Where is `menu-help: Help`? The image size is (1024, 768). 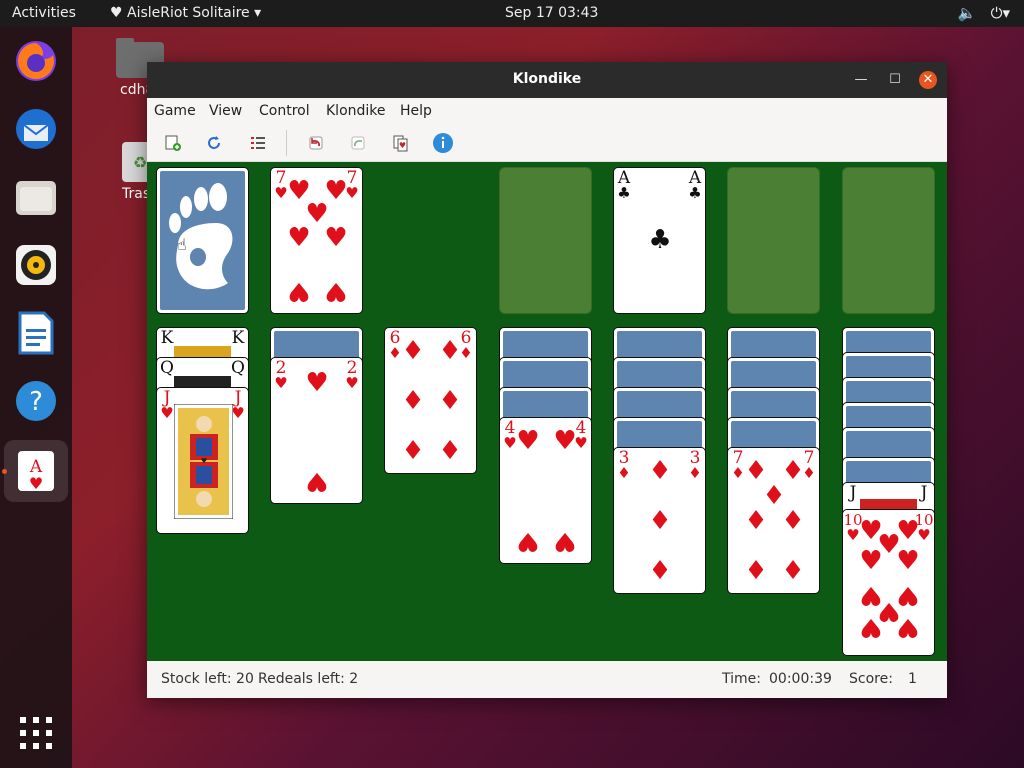
menu-help: Help is located at coordinates (416, 111).